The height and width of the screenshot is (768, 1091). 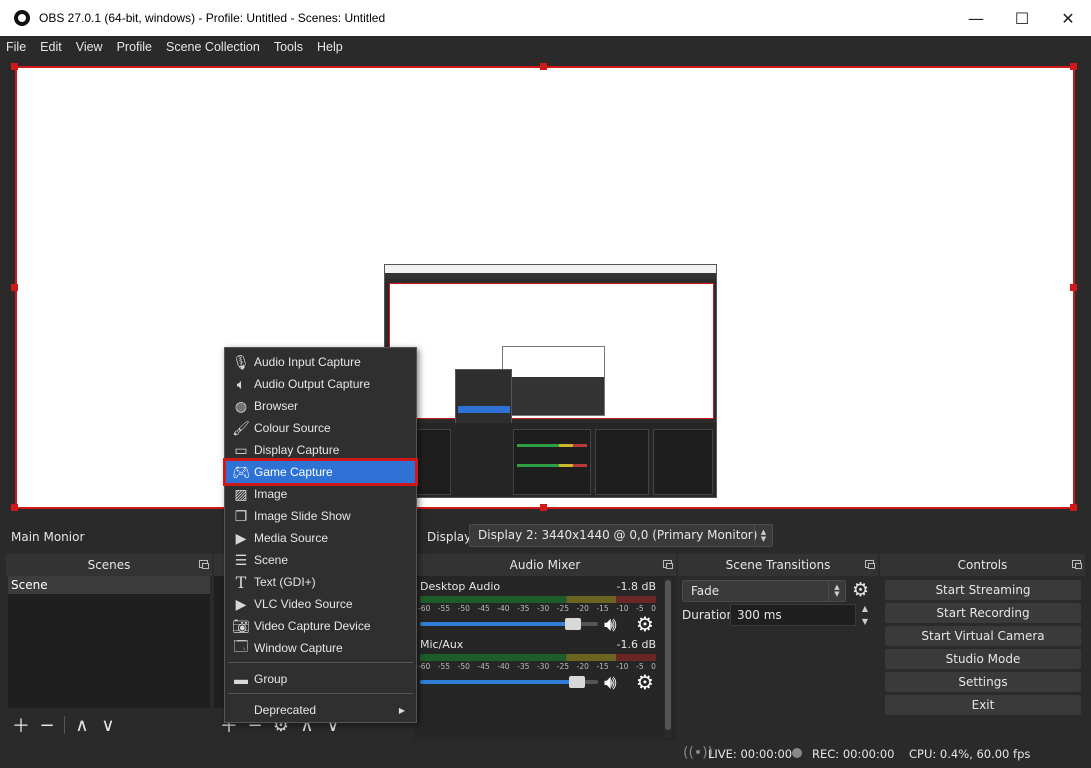 What do you see at coordinates (64, 725) in the screenshot?
I see `toolbar-divider` at bounding box center [64, 725].